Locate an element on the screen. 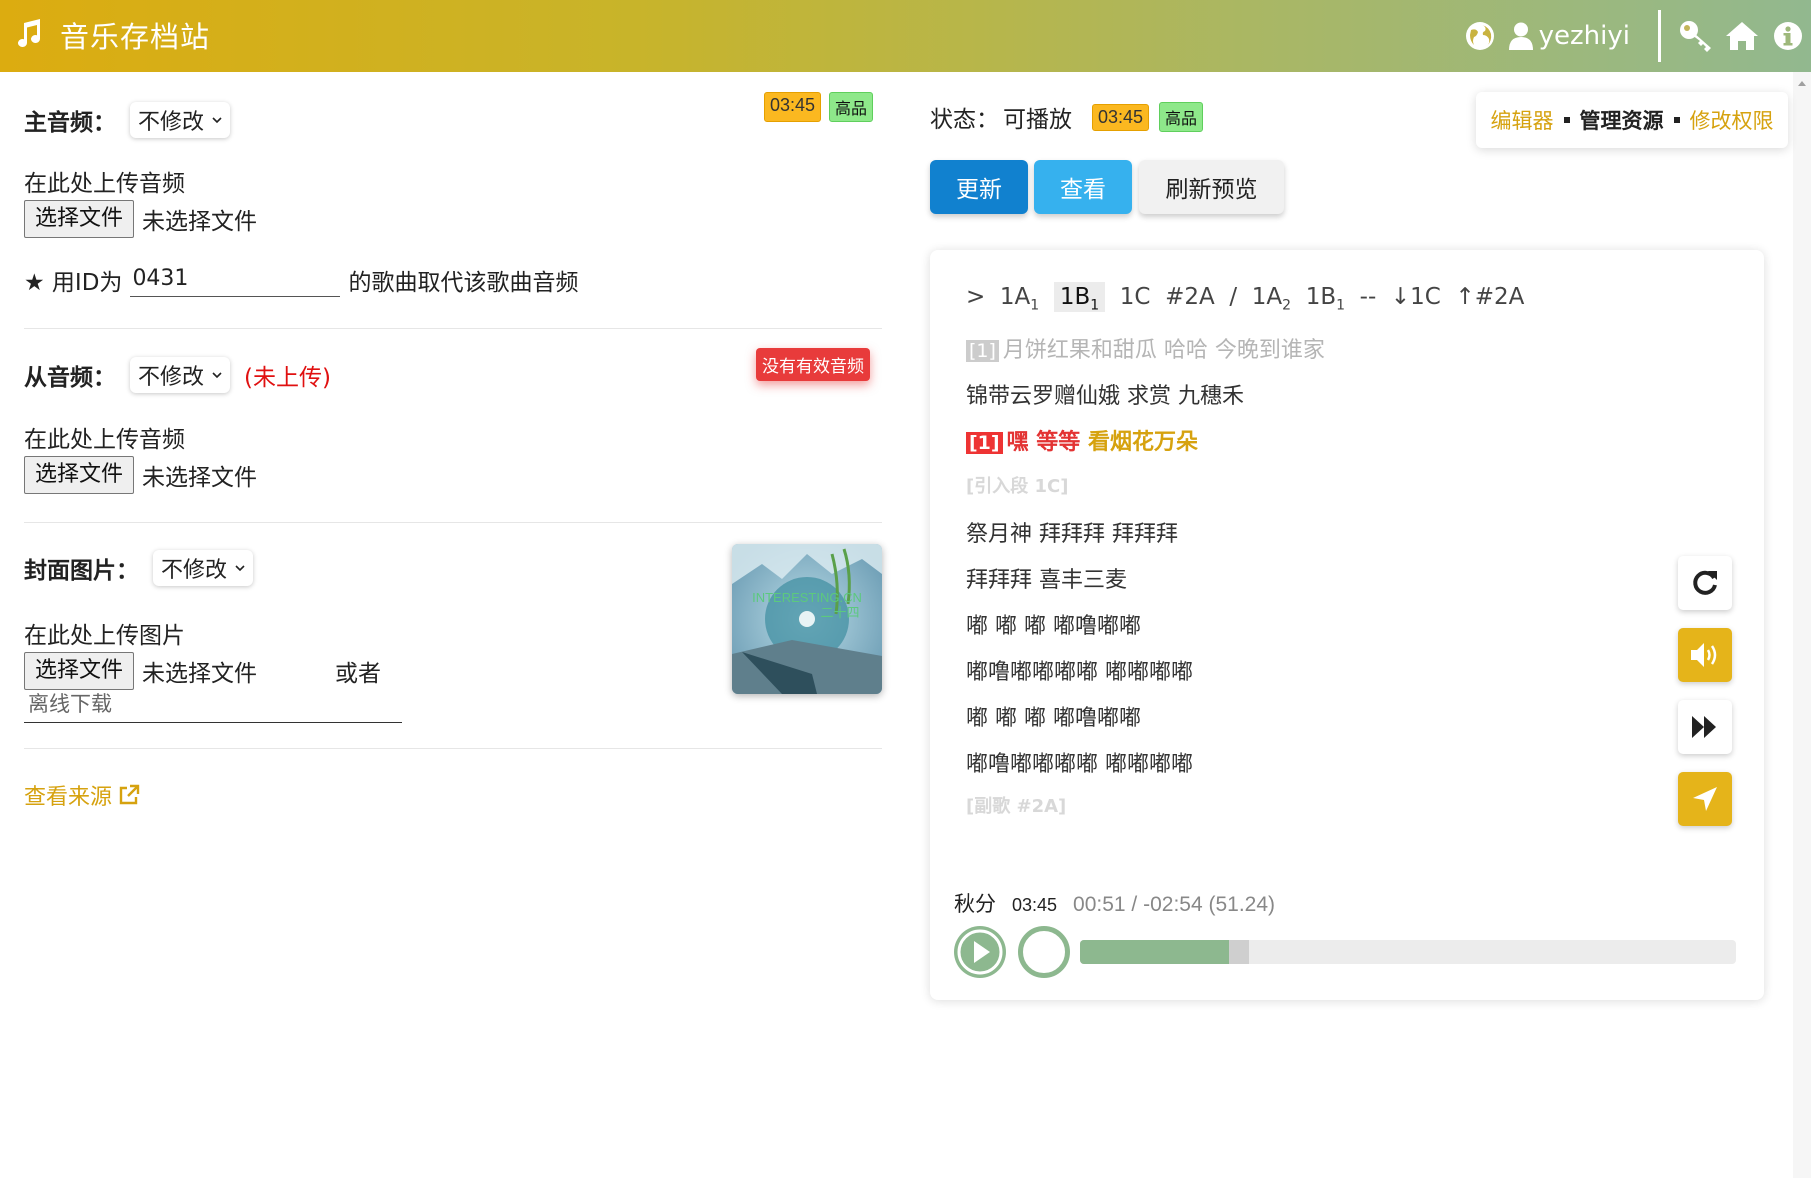 The height and width of the screenshot is (1178, 1811). editor-link: 编辑器 is located at coordinates (1522, 120).